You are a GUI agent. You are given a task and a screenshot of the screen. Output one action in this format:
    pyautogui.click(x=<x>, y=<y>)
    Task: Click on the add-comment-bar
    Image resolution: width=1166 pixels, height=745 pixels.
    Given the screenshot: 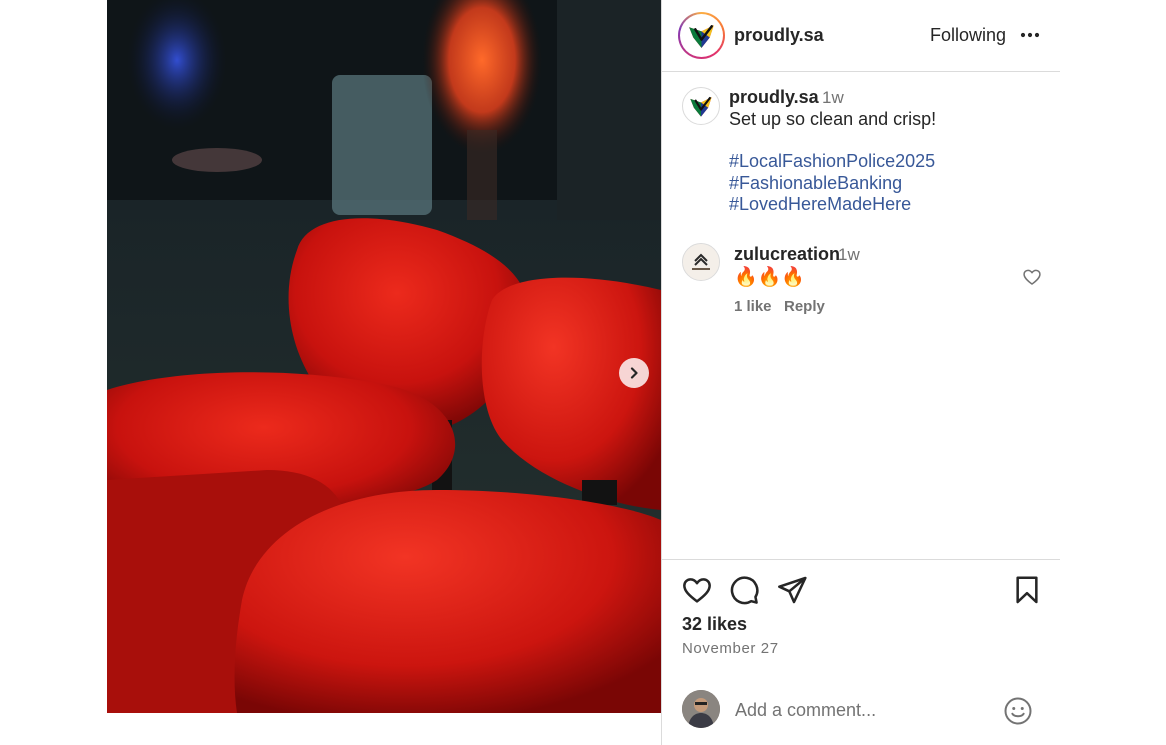 What is the action you would take?
    pyautogui.click(x=861, y=710)
    